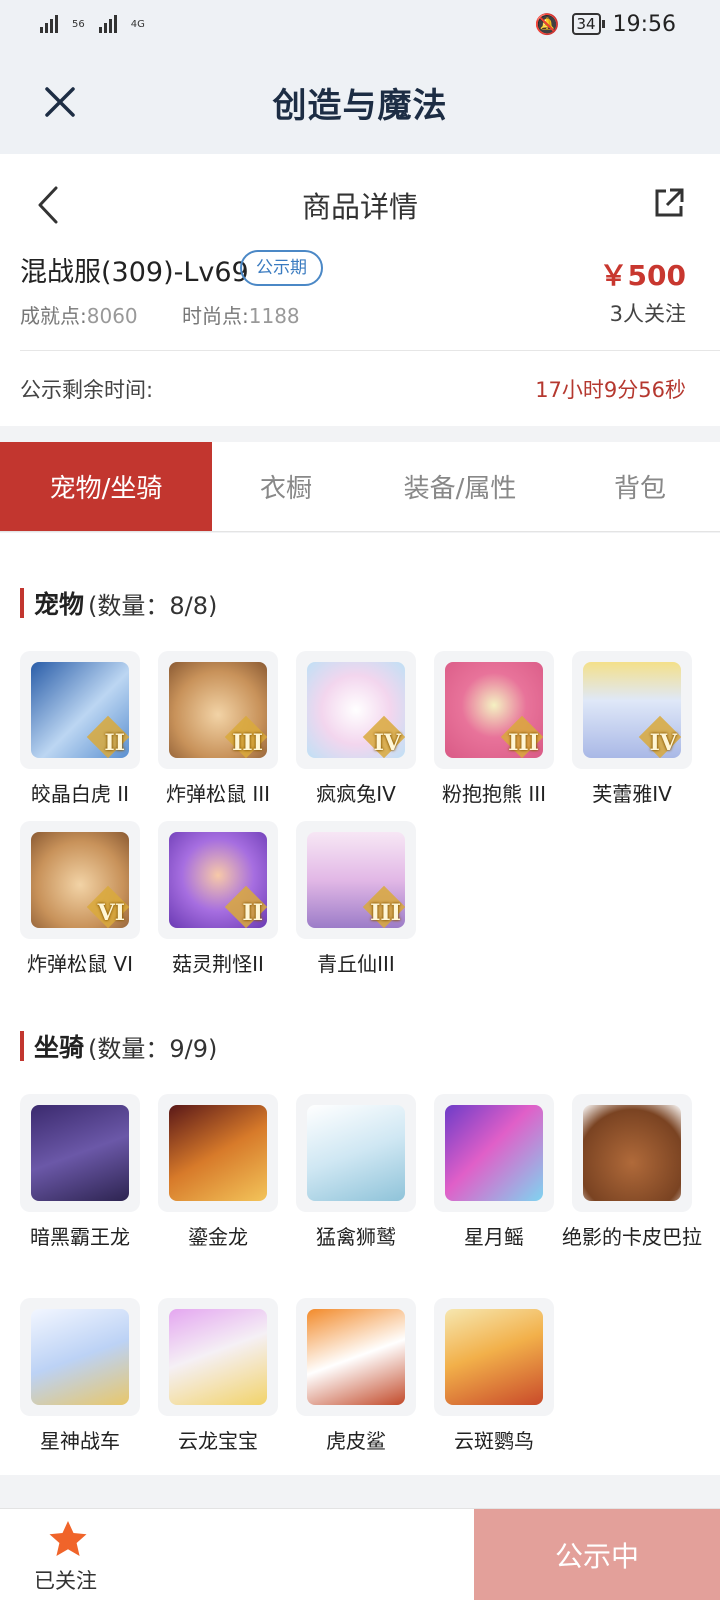  I want to click on battery-icon: 34, so click(588, 24).